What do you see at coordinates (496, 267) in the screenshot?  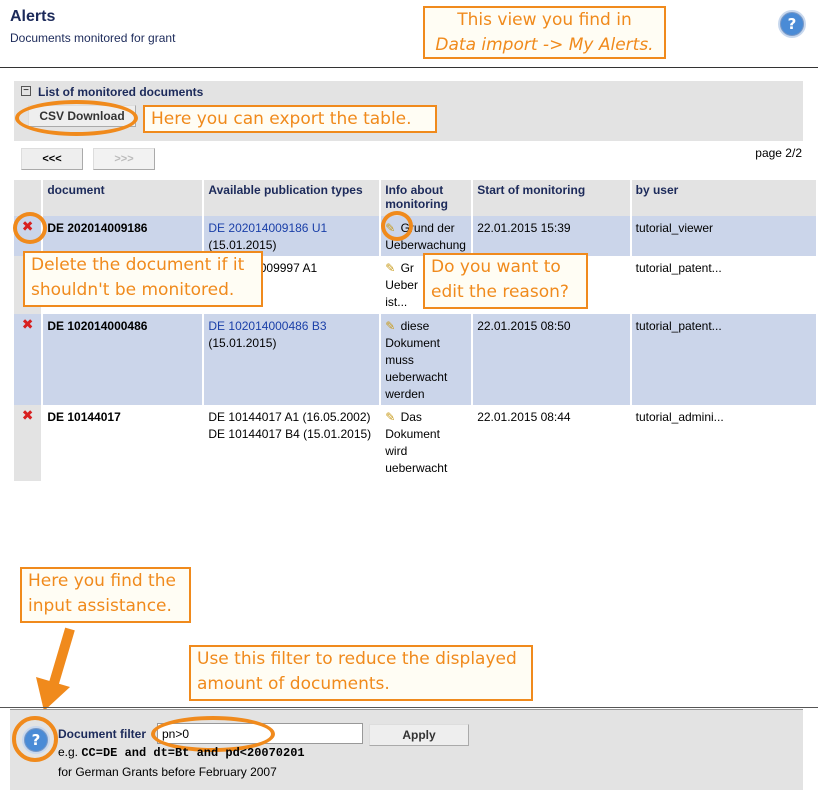 I see `edit-note-line1: Do you want to` at bounding box center [496, 267].